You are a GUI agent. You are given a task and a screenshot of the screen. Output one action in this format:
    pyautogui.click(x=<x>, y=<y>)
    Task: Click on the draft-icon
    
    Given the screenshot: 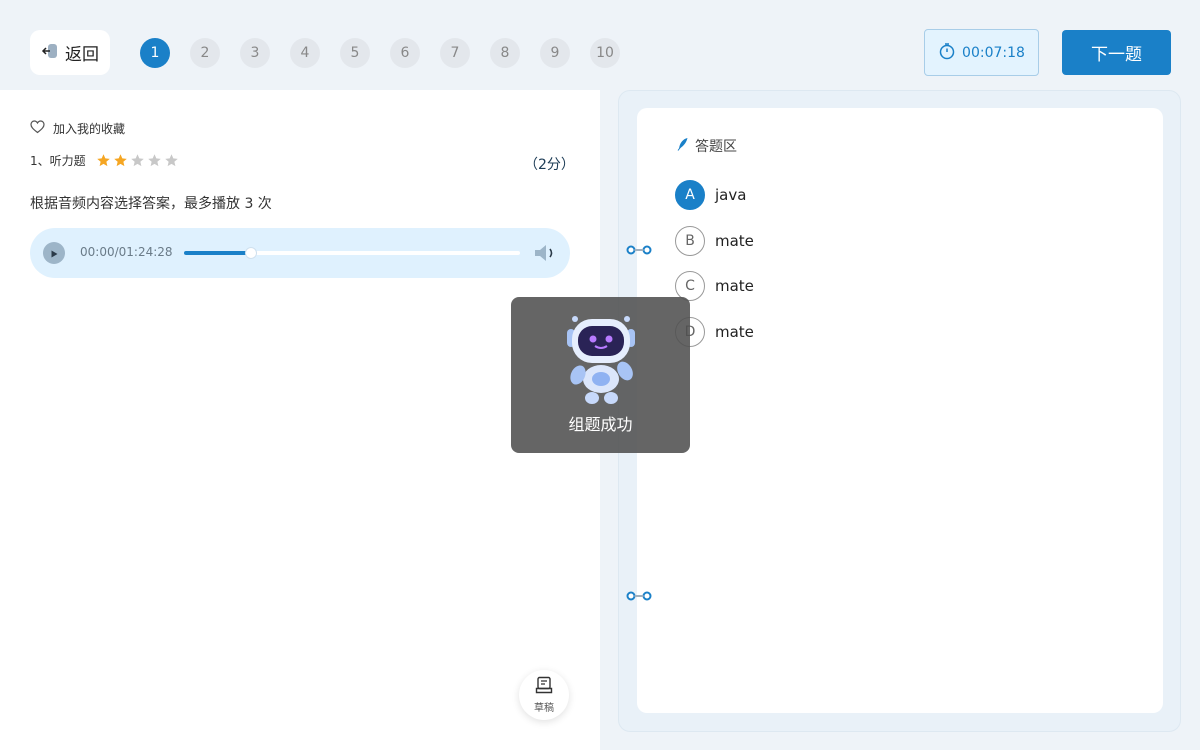 What is the action you would take?
    pyautogui.click(x=544, y=687)
    